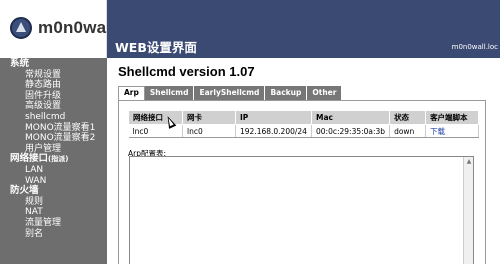 The height and width of the screenshot is (264, 500). I want to click on sidebar-item-nat: NAT, so click(58, 212).